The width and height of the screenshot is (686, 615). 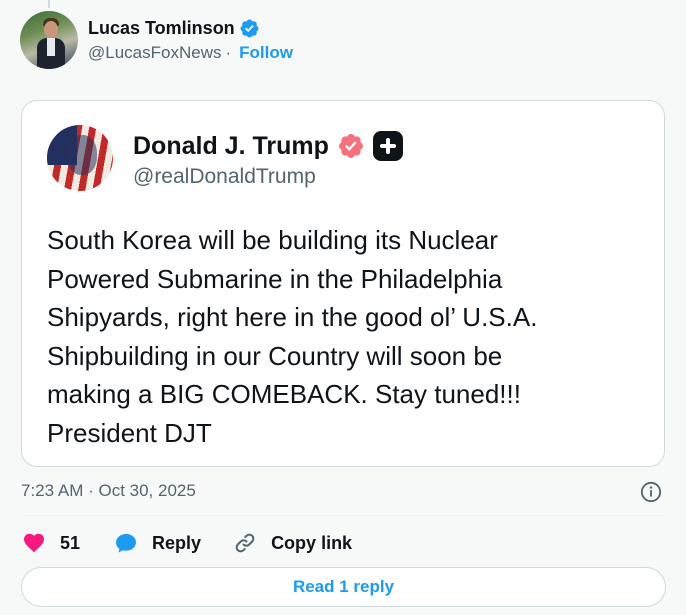 What do you see at coordinates (343, 587) in the screenshot?
I see `read-replies-button: Read 1 reply` at bounding box center [343, 587].